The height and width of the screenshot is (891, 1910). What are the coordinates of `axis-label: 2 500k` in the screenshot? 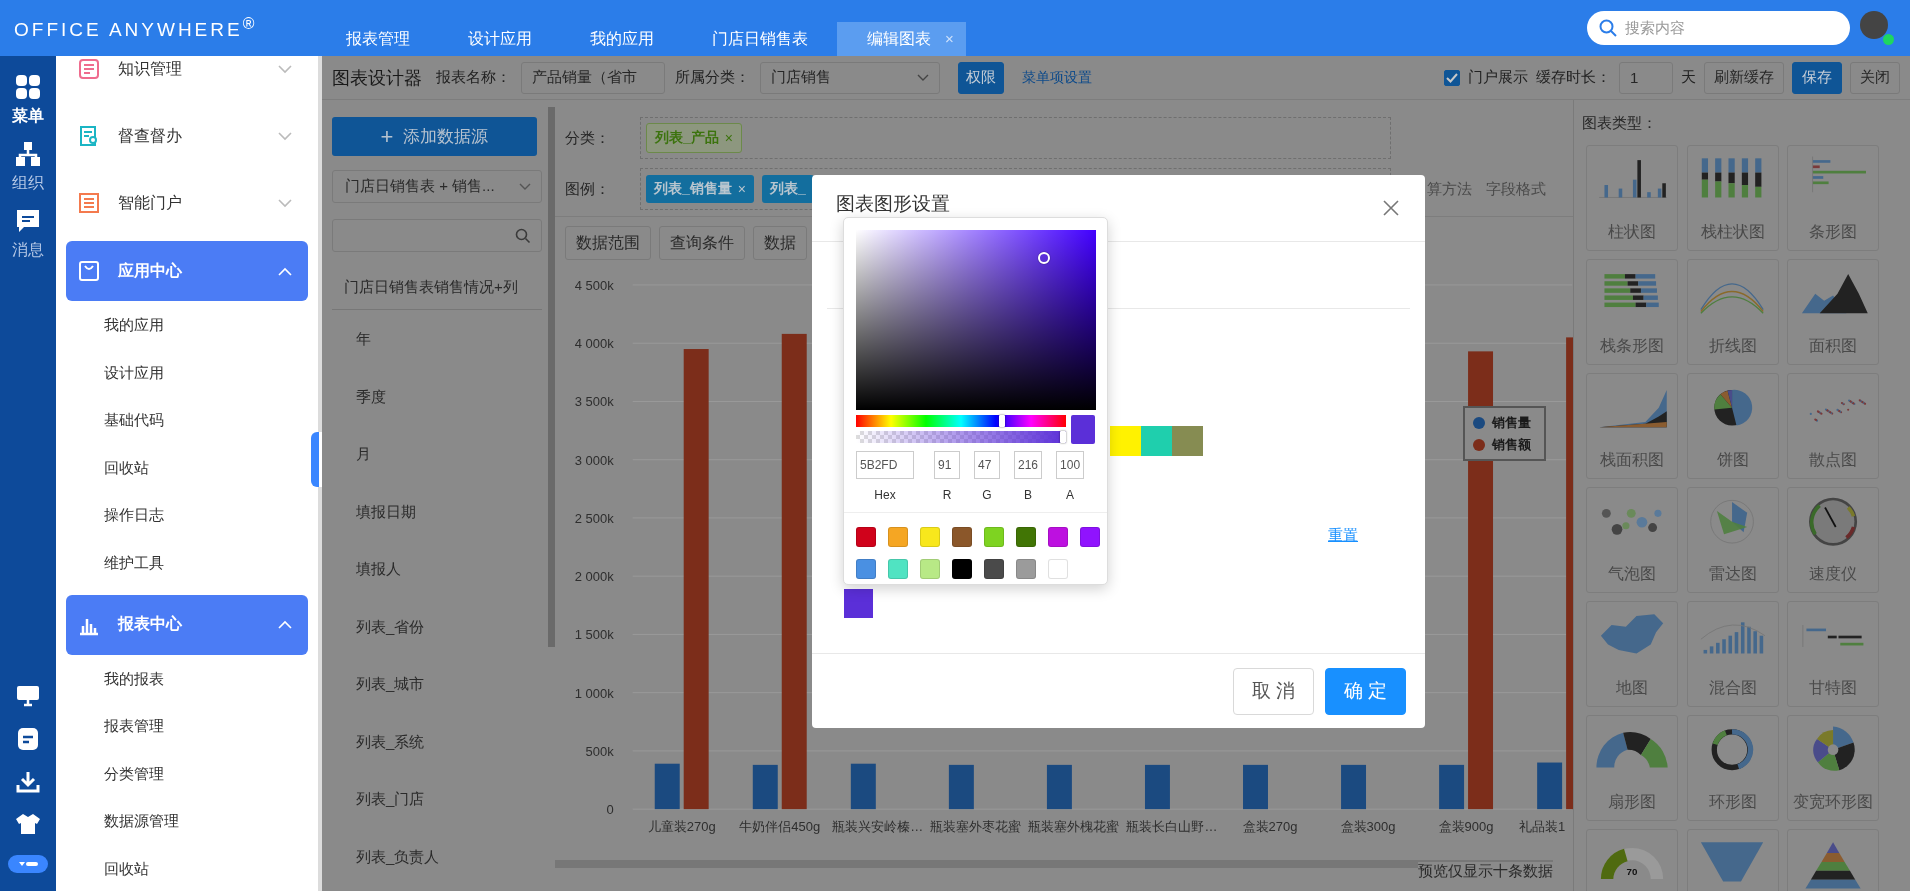 It's located at (594, 518).